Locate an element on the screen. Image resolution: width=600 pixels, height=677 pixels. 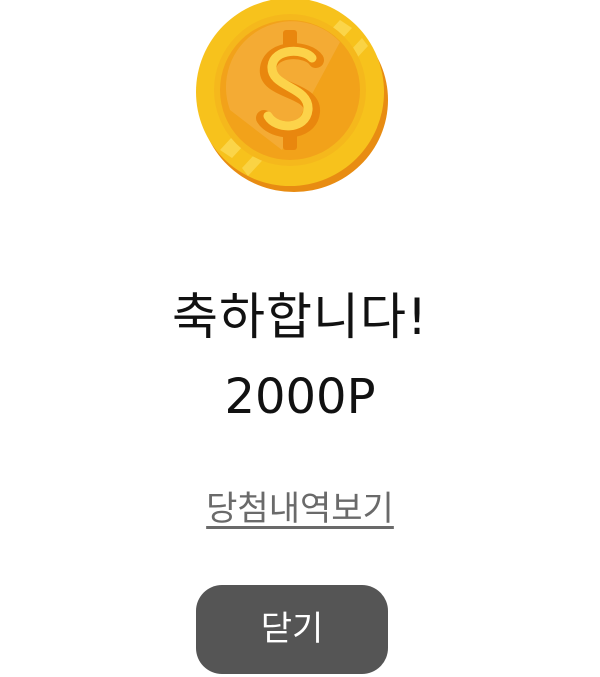
reward-amount: 2000P is located at coordinates (300, 397).